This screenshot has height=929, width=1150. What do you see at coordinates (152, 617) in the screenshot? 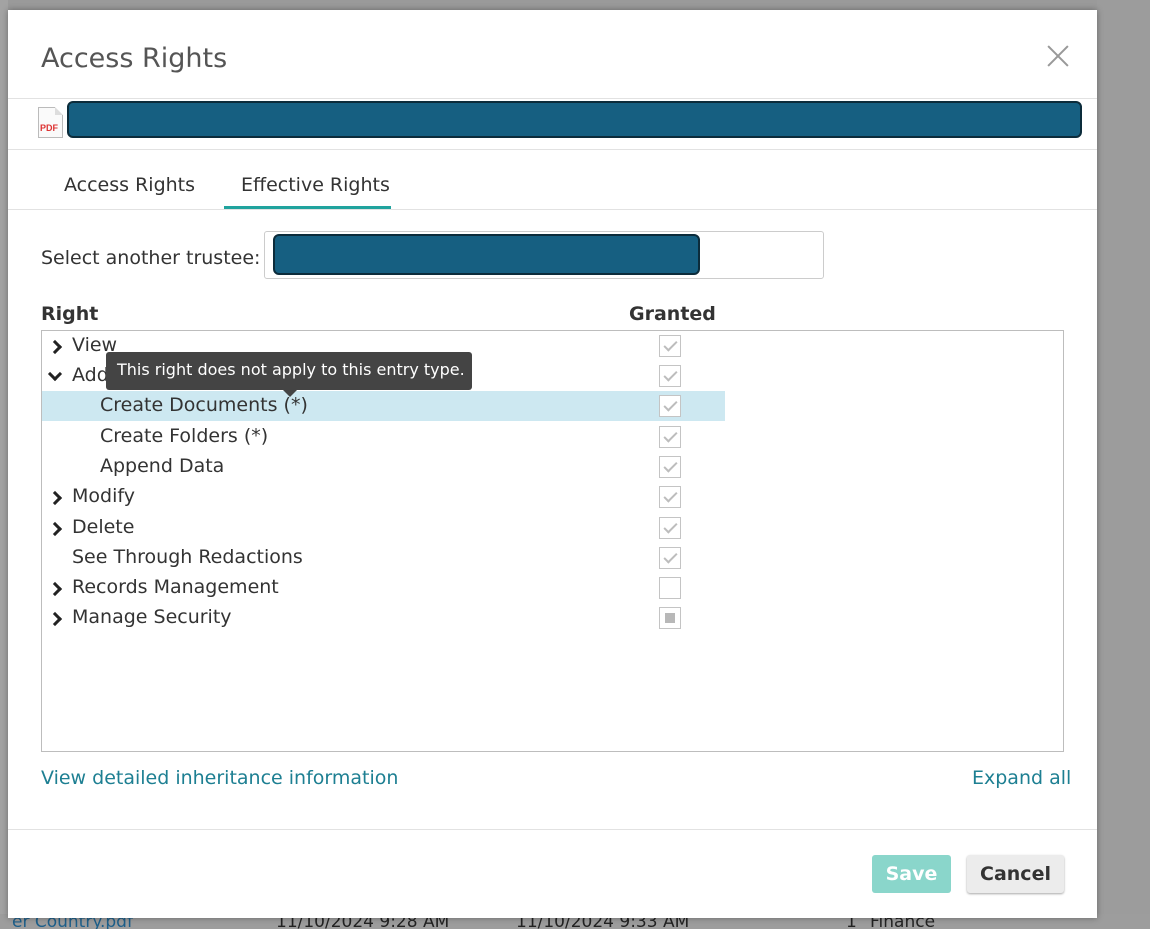
I see `right-label: Manage Security` at bounding box center [152, 617].